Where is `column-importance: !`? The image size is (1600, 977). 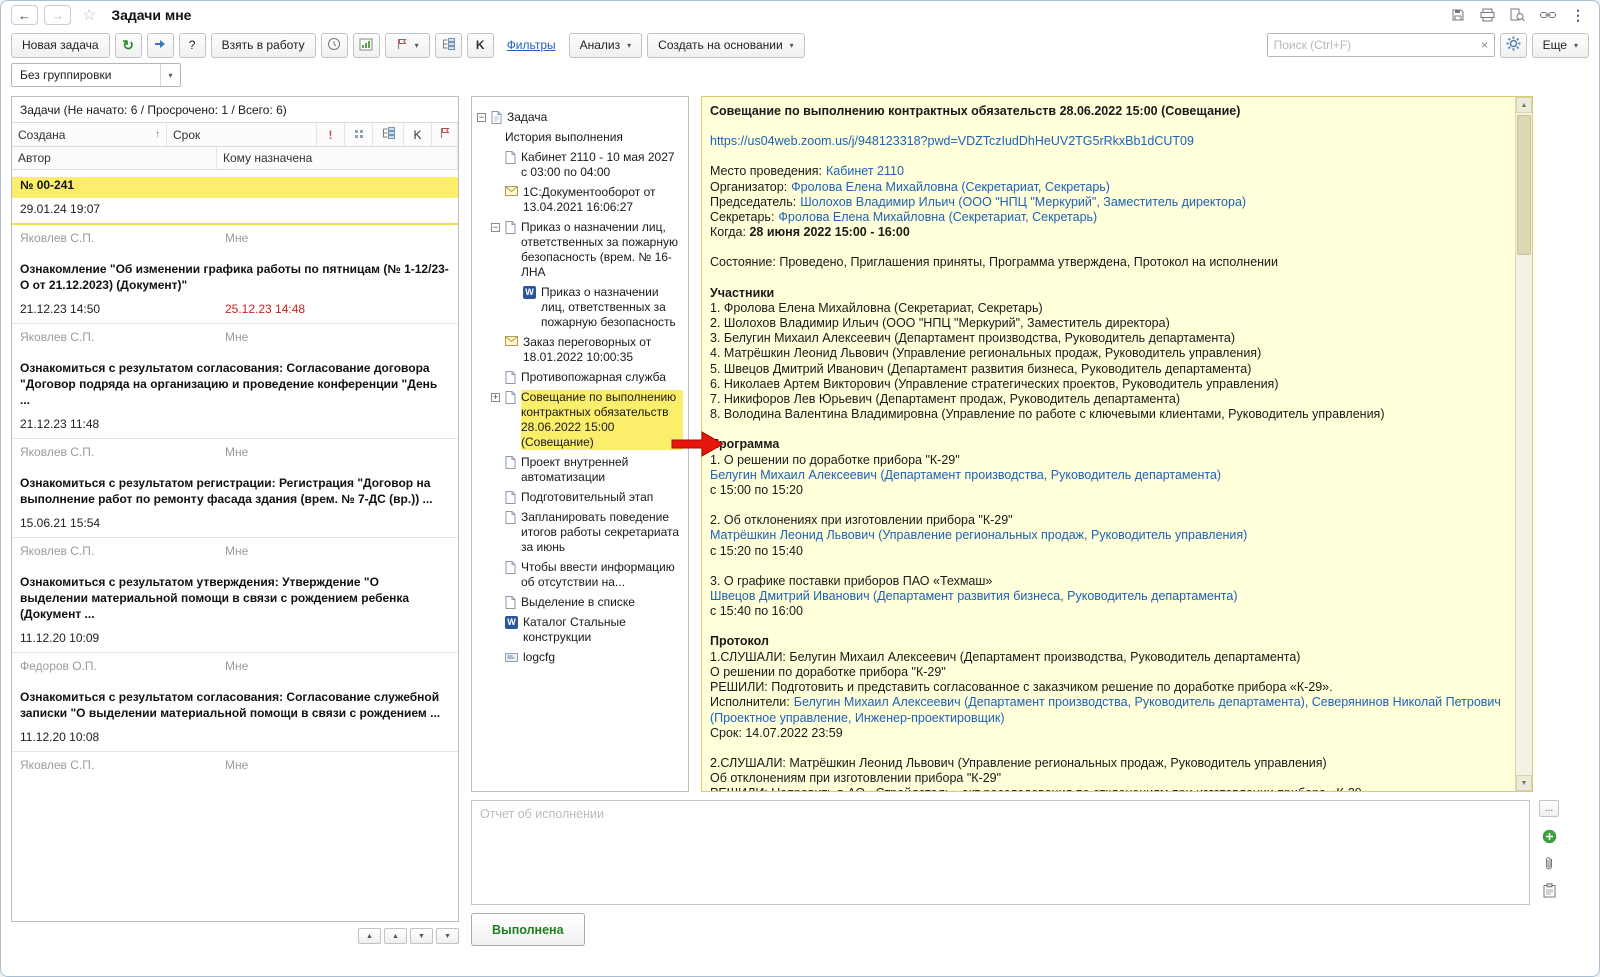
column-importance: ! is located at coordinates (331, 134).